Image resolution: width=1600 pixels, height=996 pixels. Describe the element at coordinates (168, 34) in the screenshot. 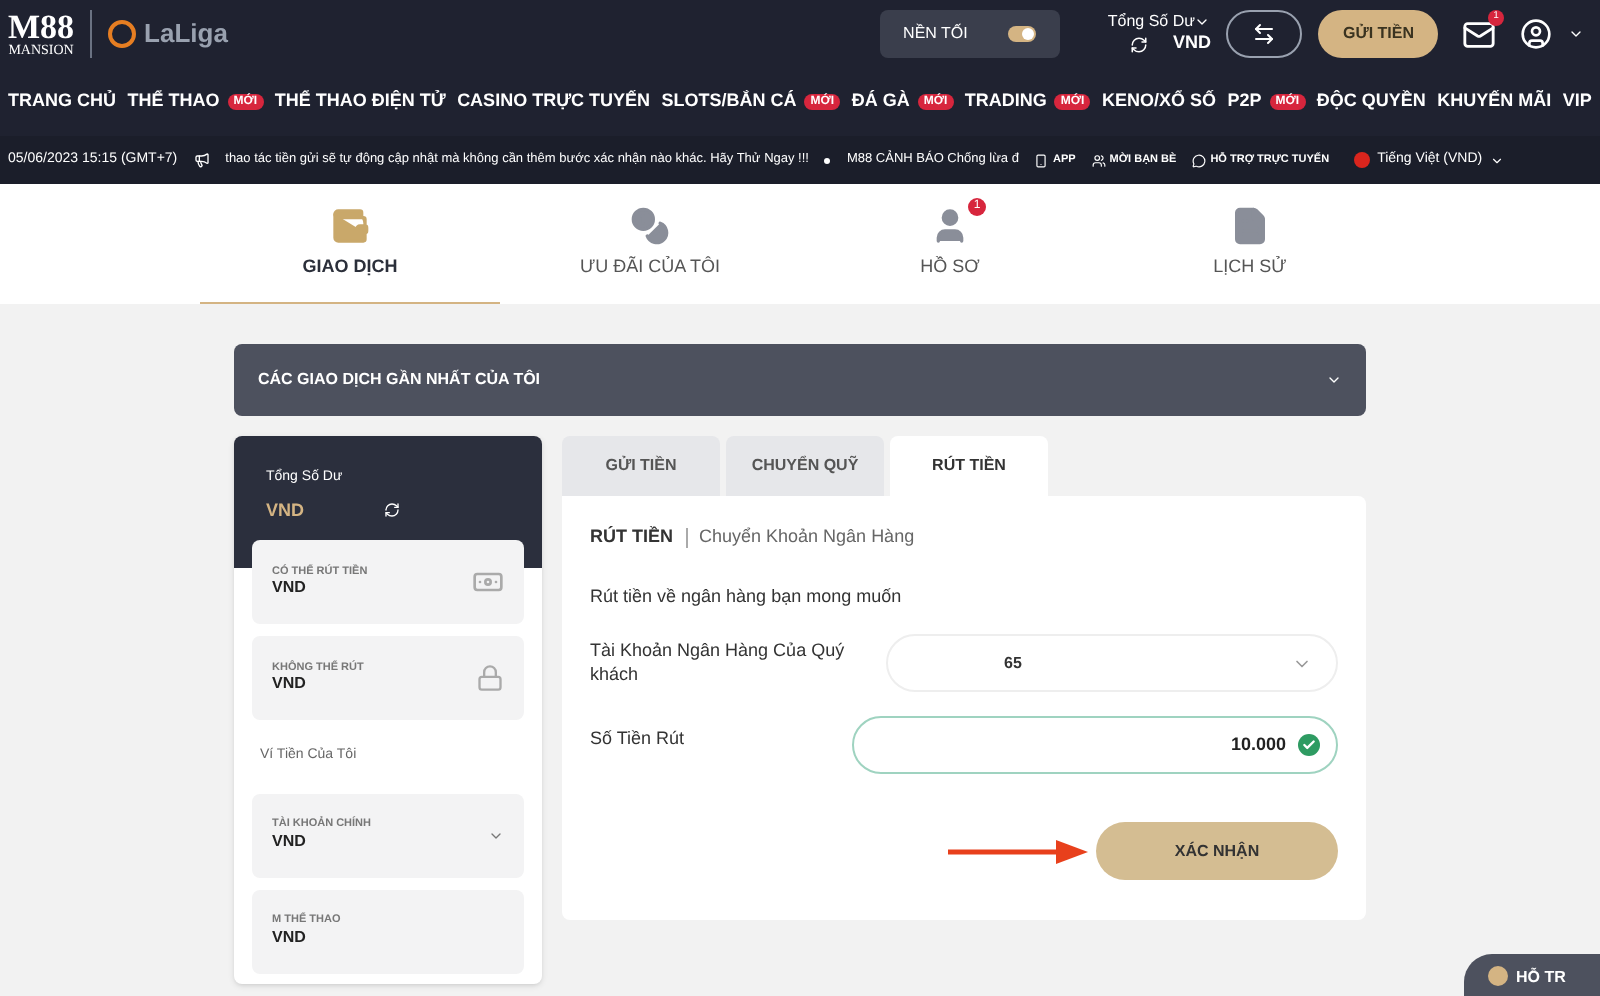

I see `partner-logo: LaLiga` at that location.